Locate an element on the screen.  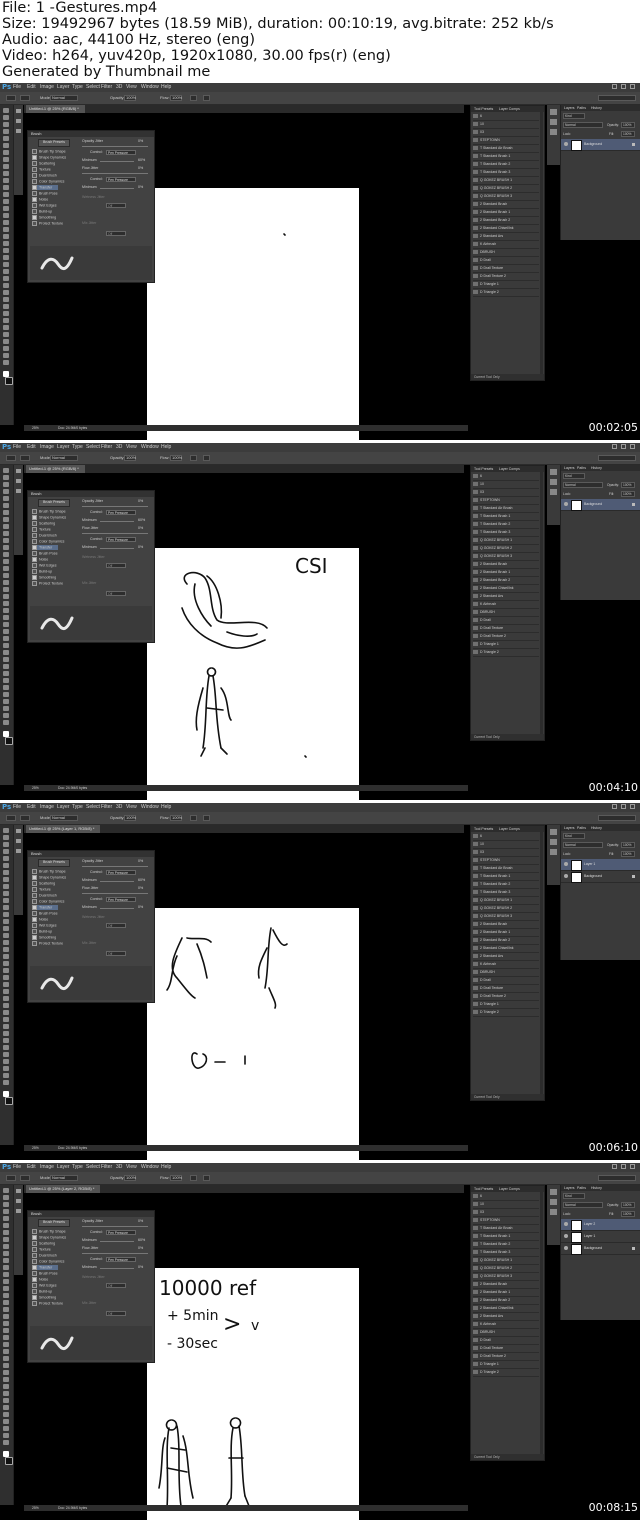
menu-item: Type is located at coordinates (77, 447).